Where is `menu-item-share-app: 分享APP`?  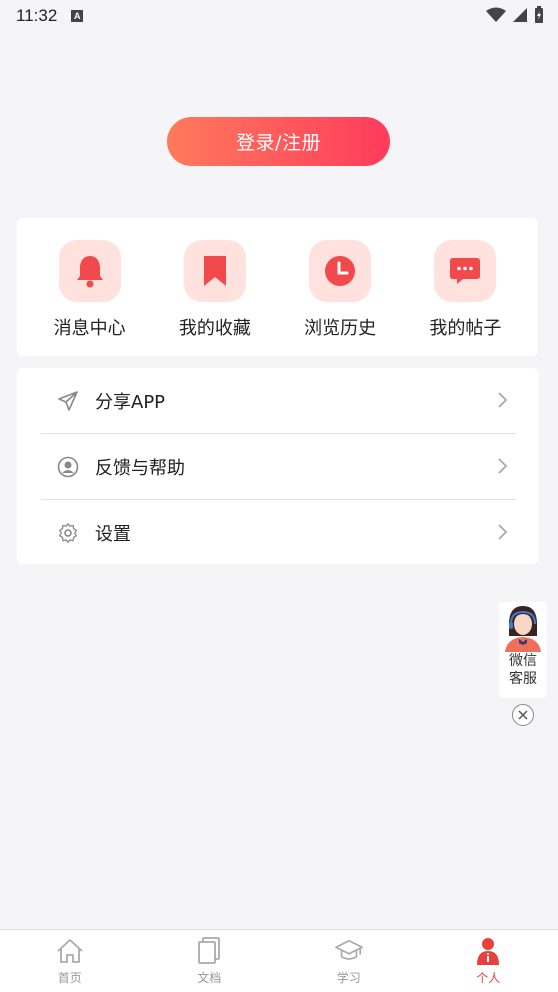 menu-item-share-app: 分享APP is located at coordinates (278, 400).